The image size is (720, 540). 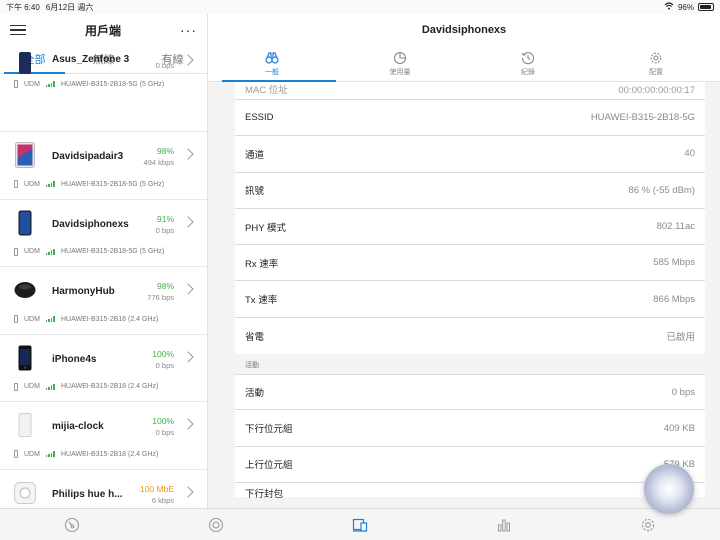 I want to click on detail-value: 802.11ac, so click(x=675, y=227).